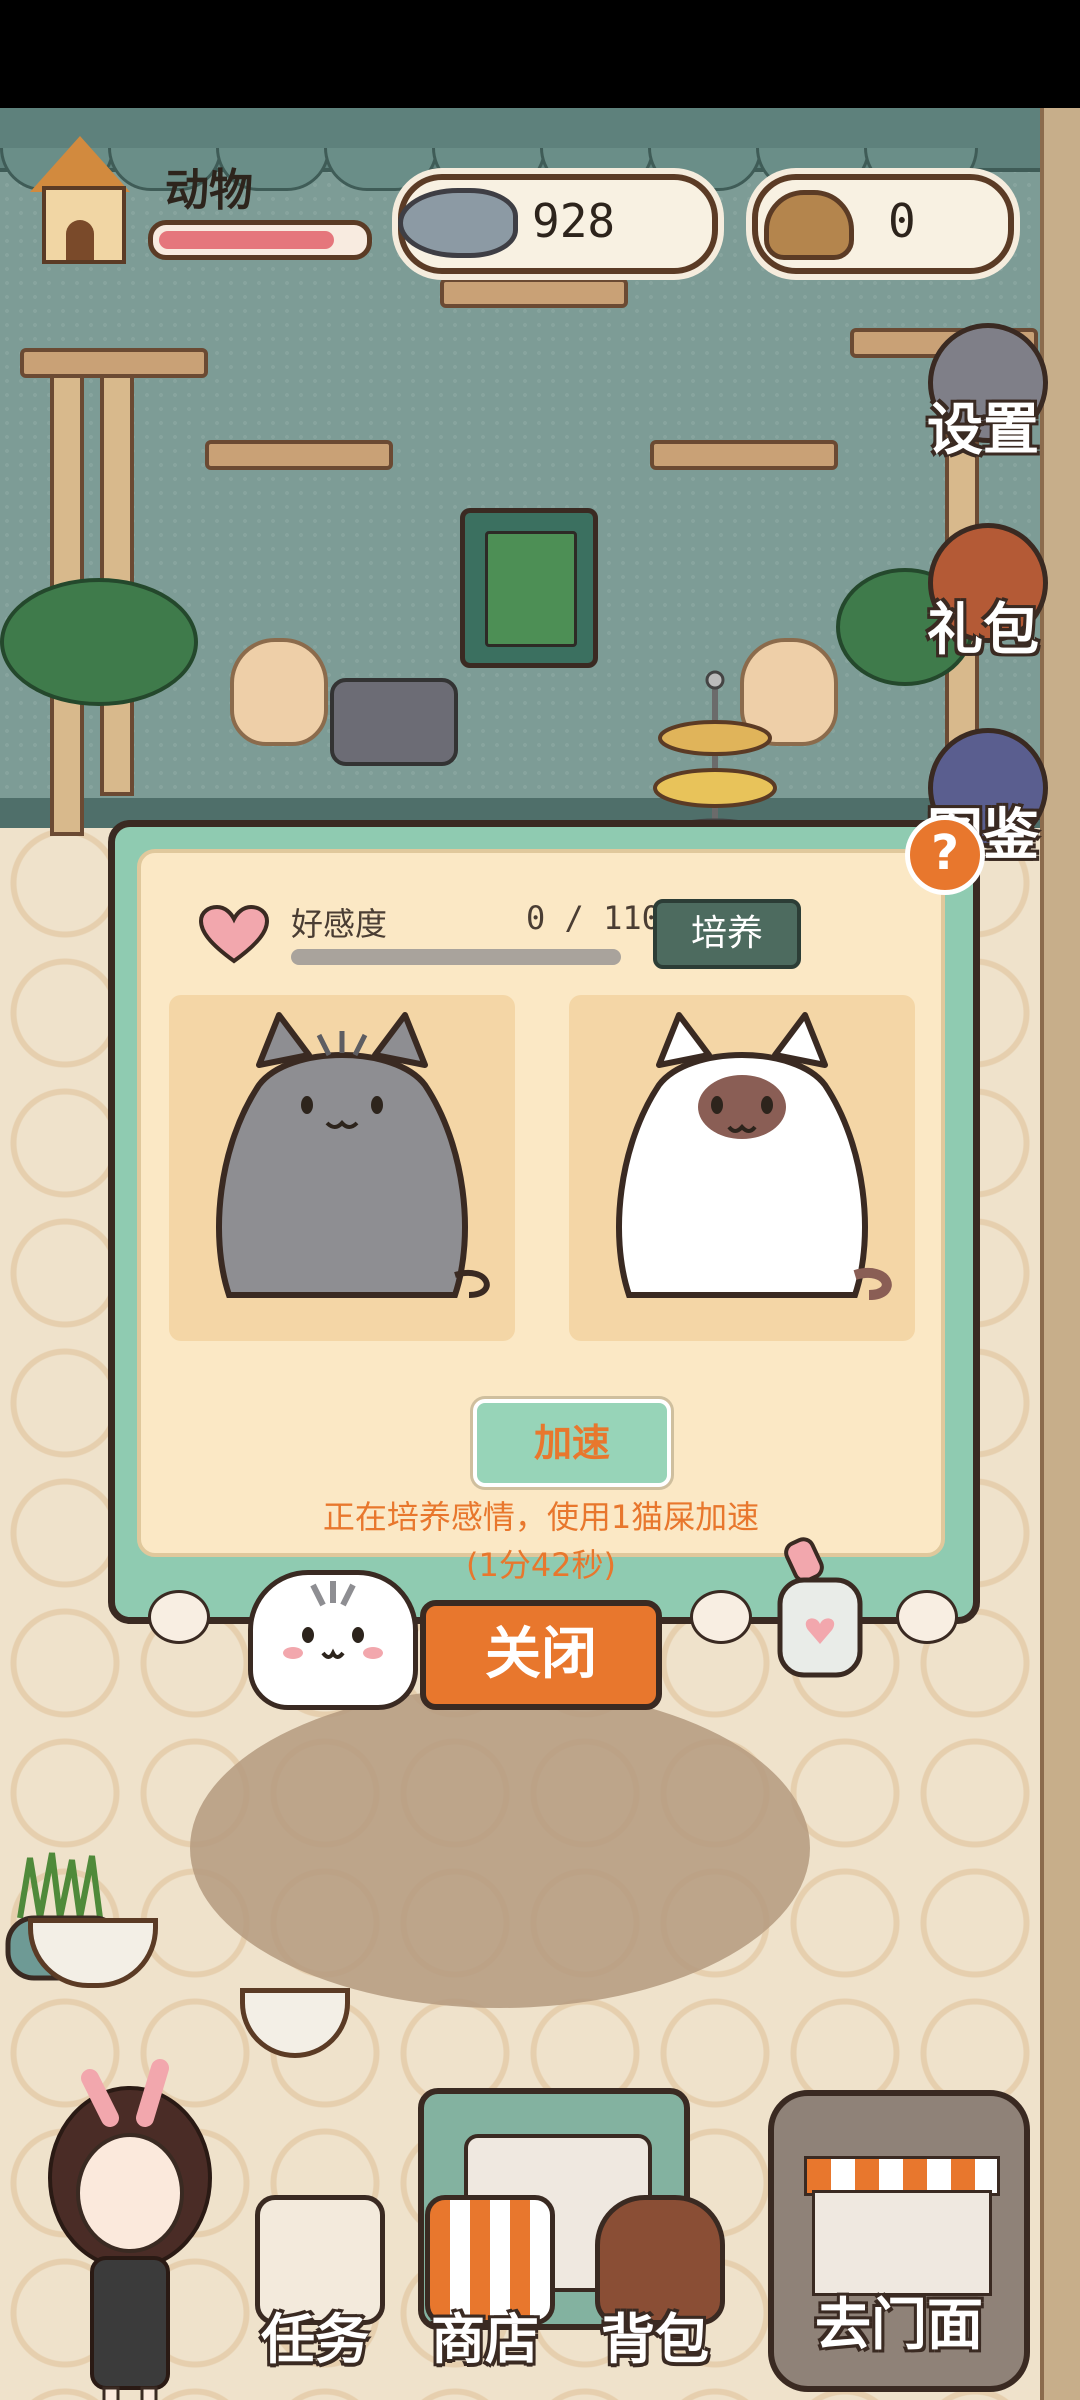 The width and height of the screenshot is (1080, 2400). I want to click on gift-pack-button: 礼包, so click(983, 593).